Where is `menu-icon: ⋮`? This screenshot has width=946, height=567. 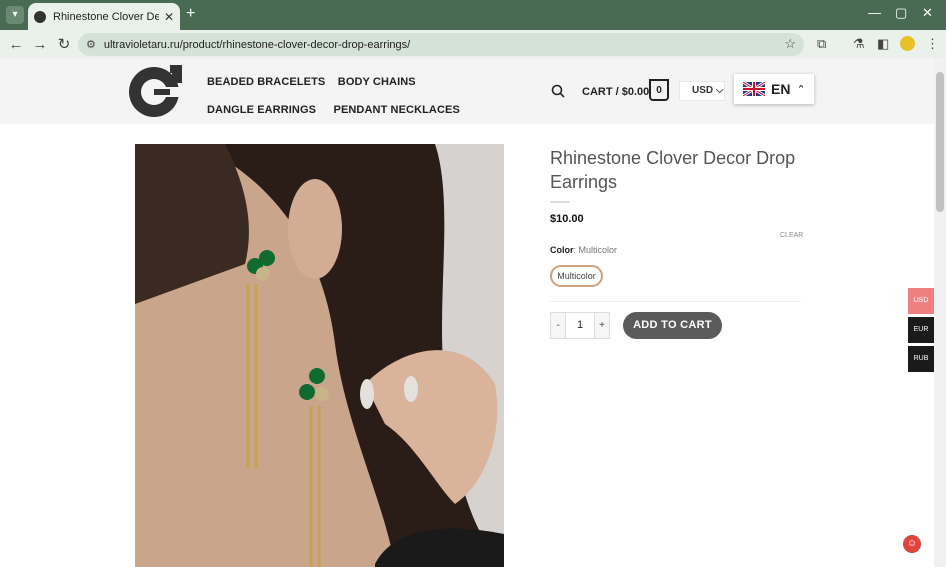 menu-icon: ⋮ is located at coordinates (932, 44).